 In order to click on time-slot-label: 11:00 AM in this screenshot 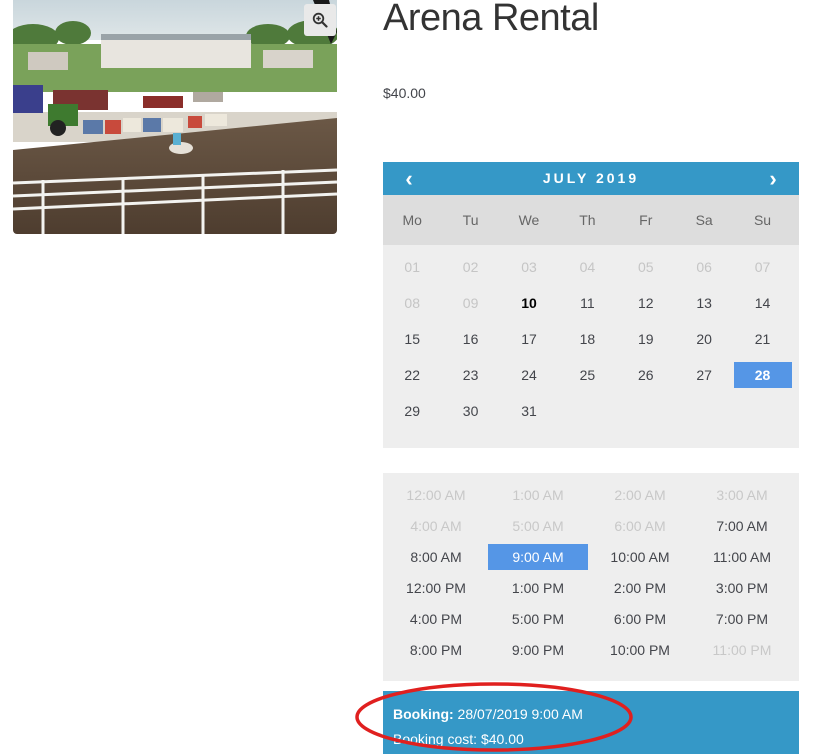, I will do `click(742, 556)`.